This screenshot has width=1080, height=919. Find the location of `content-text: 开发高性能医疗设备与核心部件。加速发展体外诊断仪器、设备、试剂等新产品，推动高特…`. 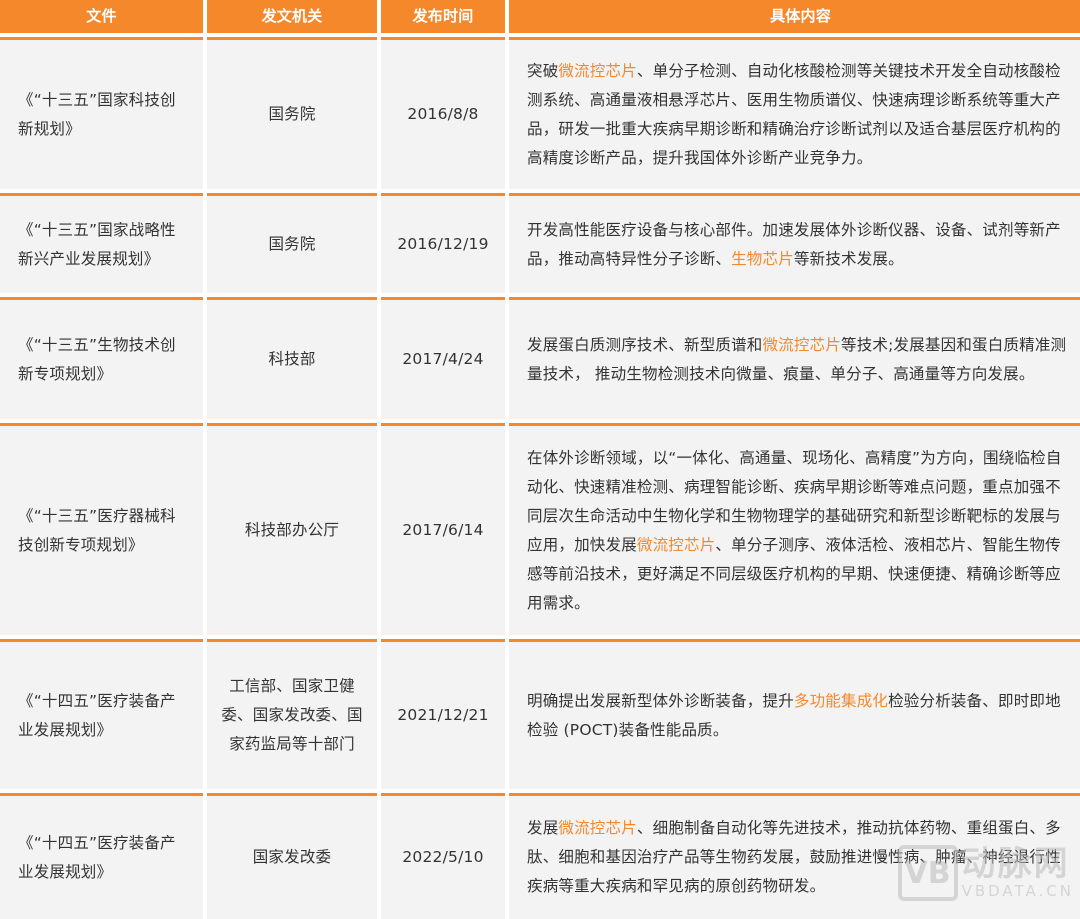

content-text: 开发高性能医疗设备与核心部件。加速发展体外诊断仪器、设备、试剂等新产品，推动高特… is located at coordinates (801, 245).